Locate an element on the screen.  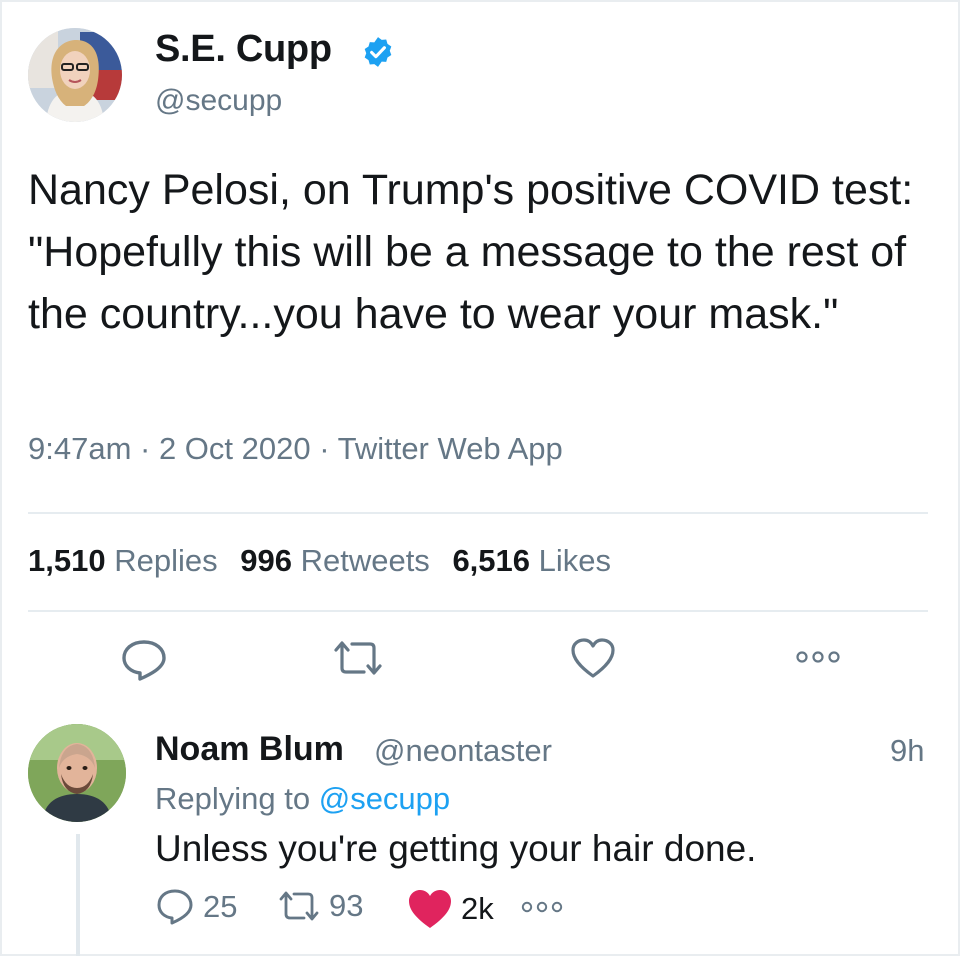
reply-replies-count: 25 is located at coordinates (220, 906).